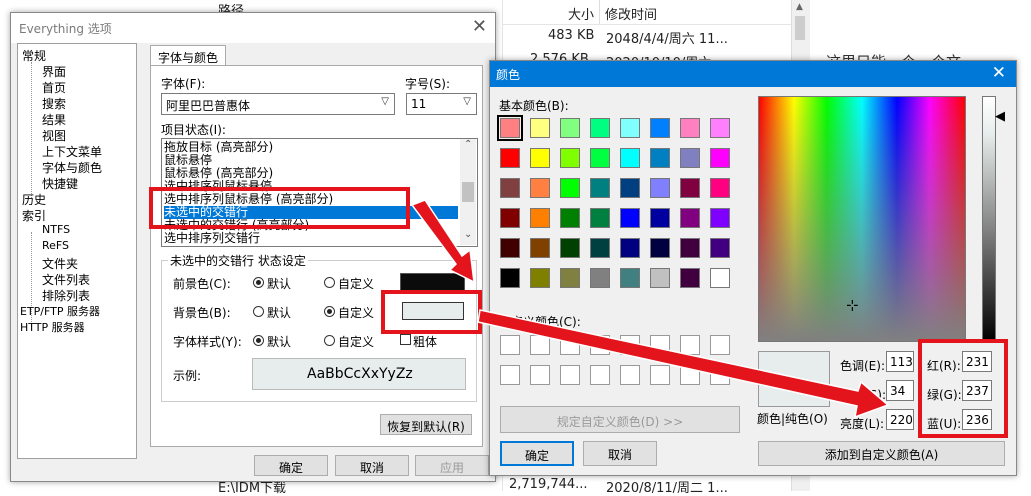 This screenshot has height=496, width=1031. What do you see at coordinates (683, 364) in the screenshot?
I see `arrow-to-rgb-fields` at bounding box center [683, 364].